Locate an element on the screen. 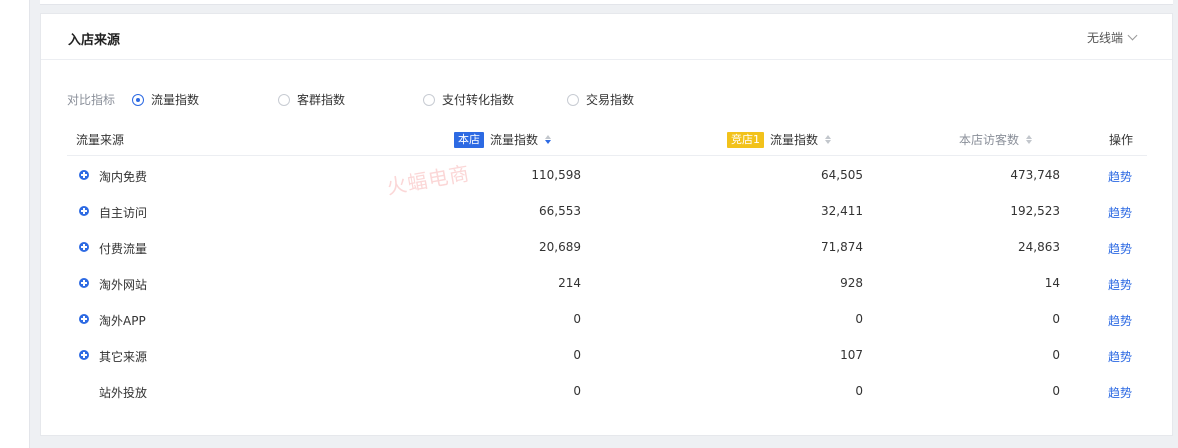 Image resolution: width=1178 pixels, height=448 pixels. rival-metric-label: 流量指数 is located at coordinates (794, 140).